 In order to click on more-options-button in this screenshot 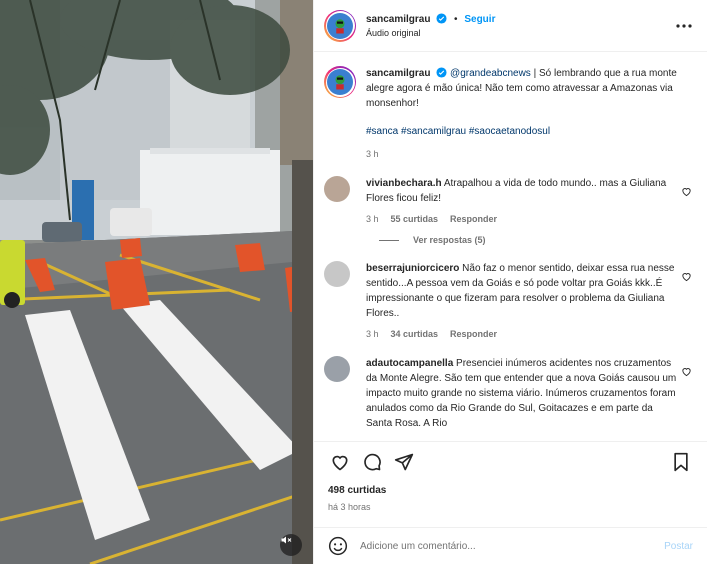, I will do `click(684, 26)`.